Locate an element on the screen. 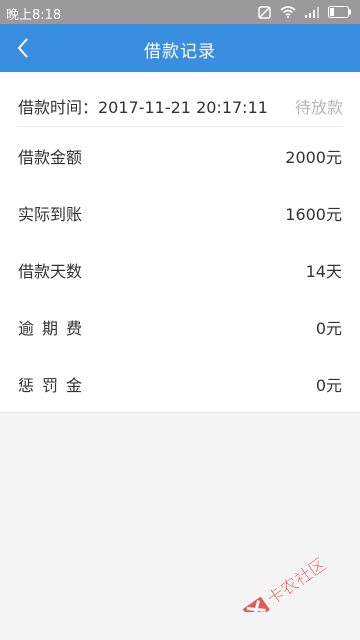  overdue-fee-label: 逾期费 is located at coordinates (54, 328).